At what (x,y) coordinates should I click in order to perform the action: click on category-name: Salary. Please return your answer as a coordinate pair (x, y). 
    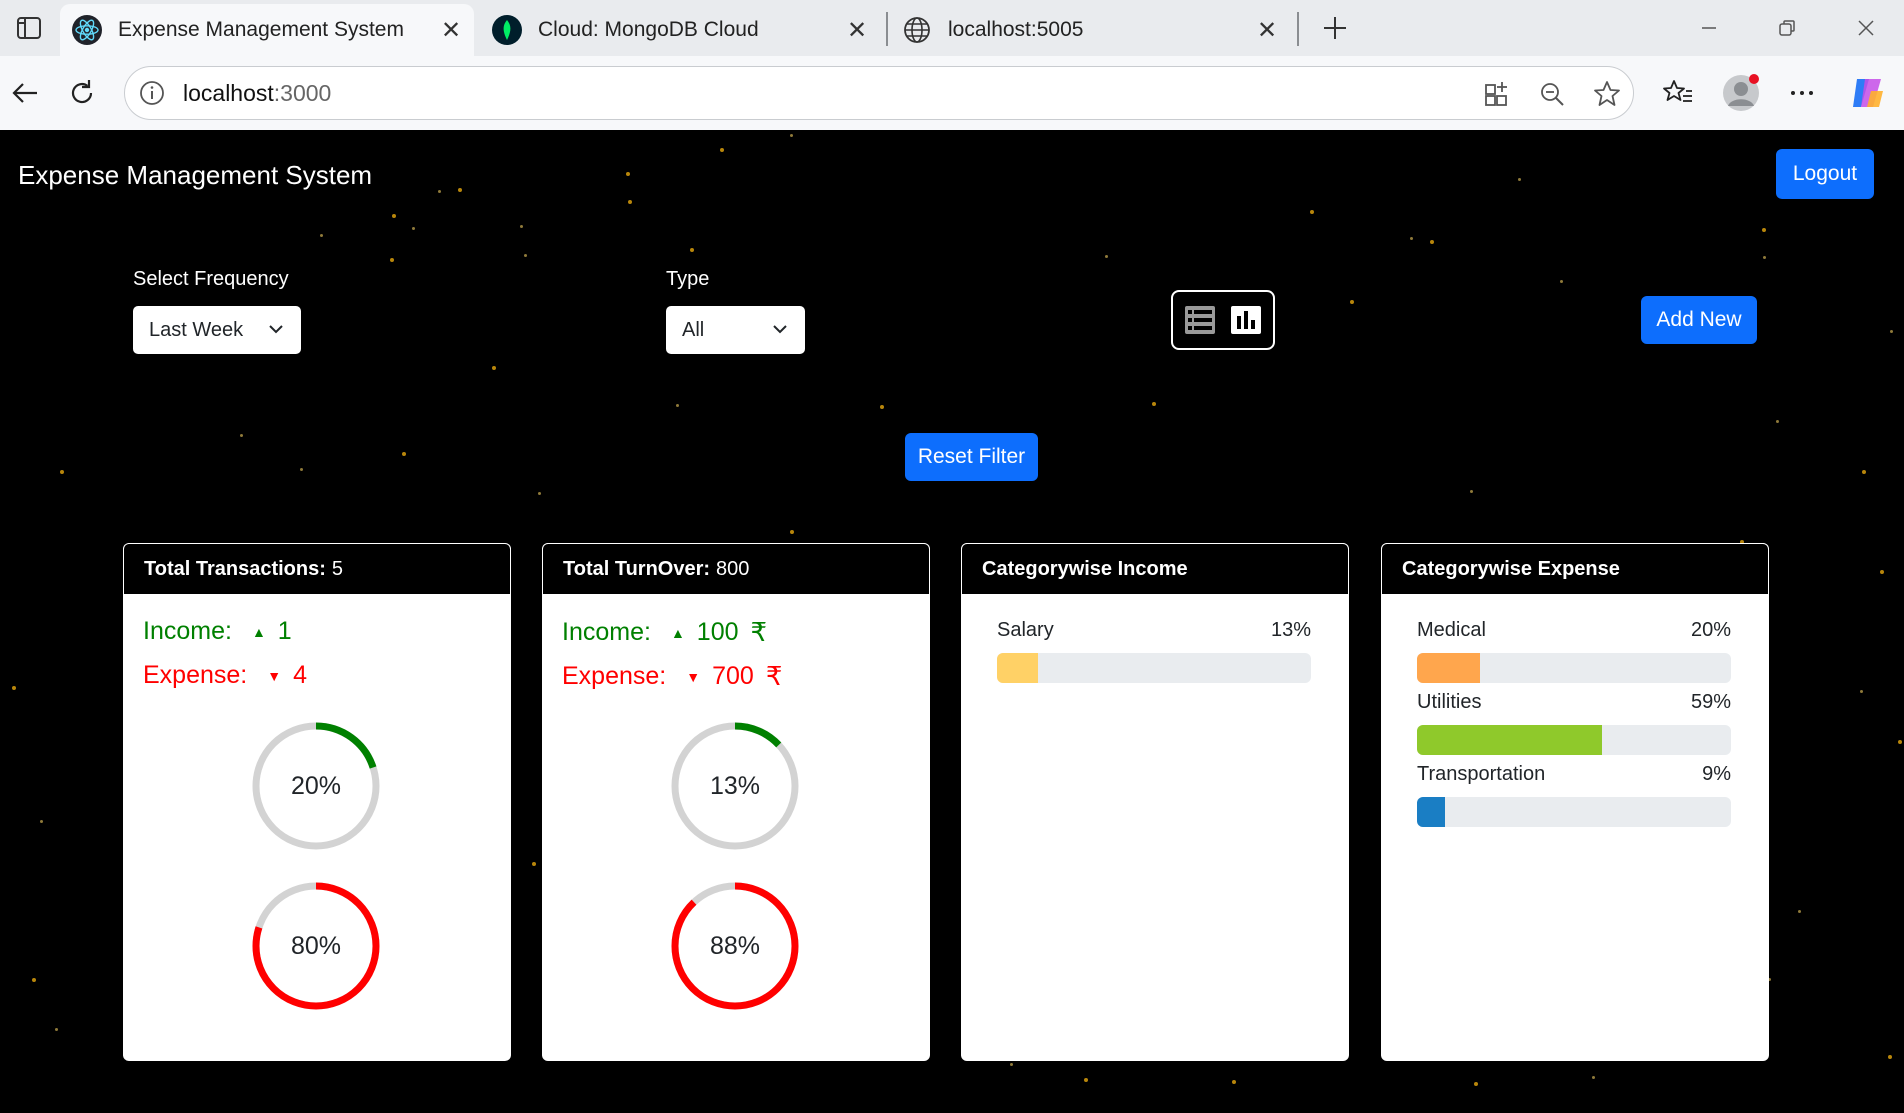
    Looking at the image, I should click on (1025, 630).